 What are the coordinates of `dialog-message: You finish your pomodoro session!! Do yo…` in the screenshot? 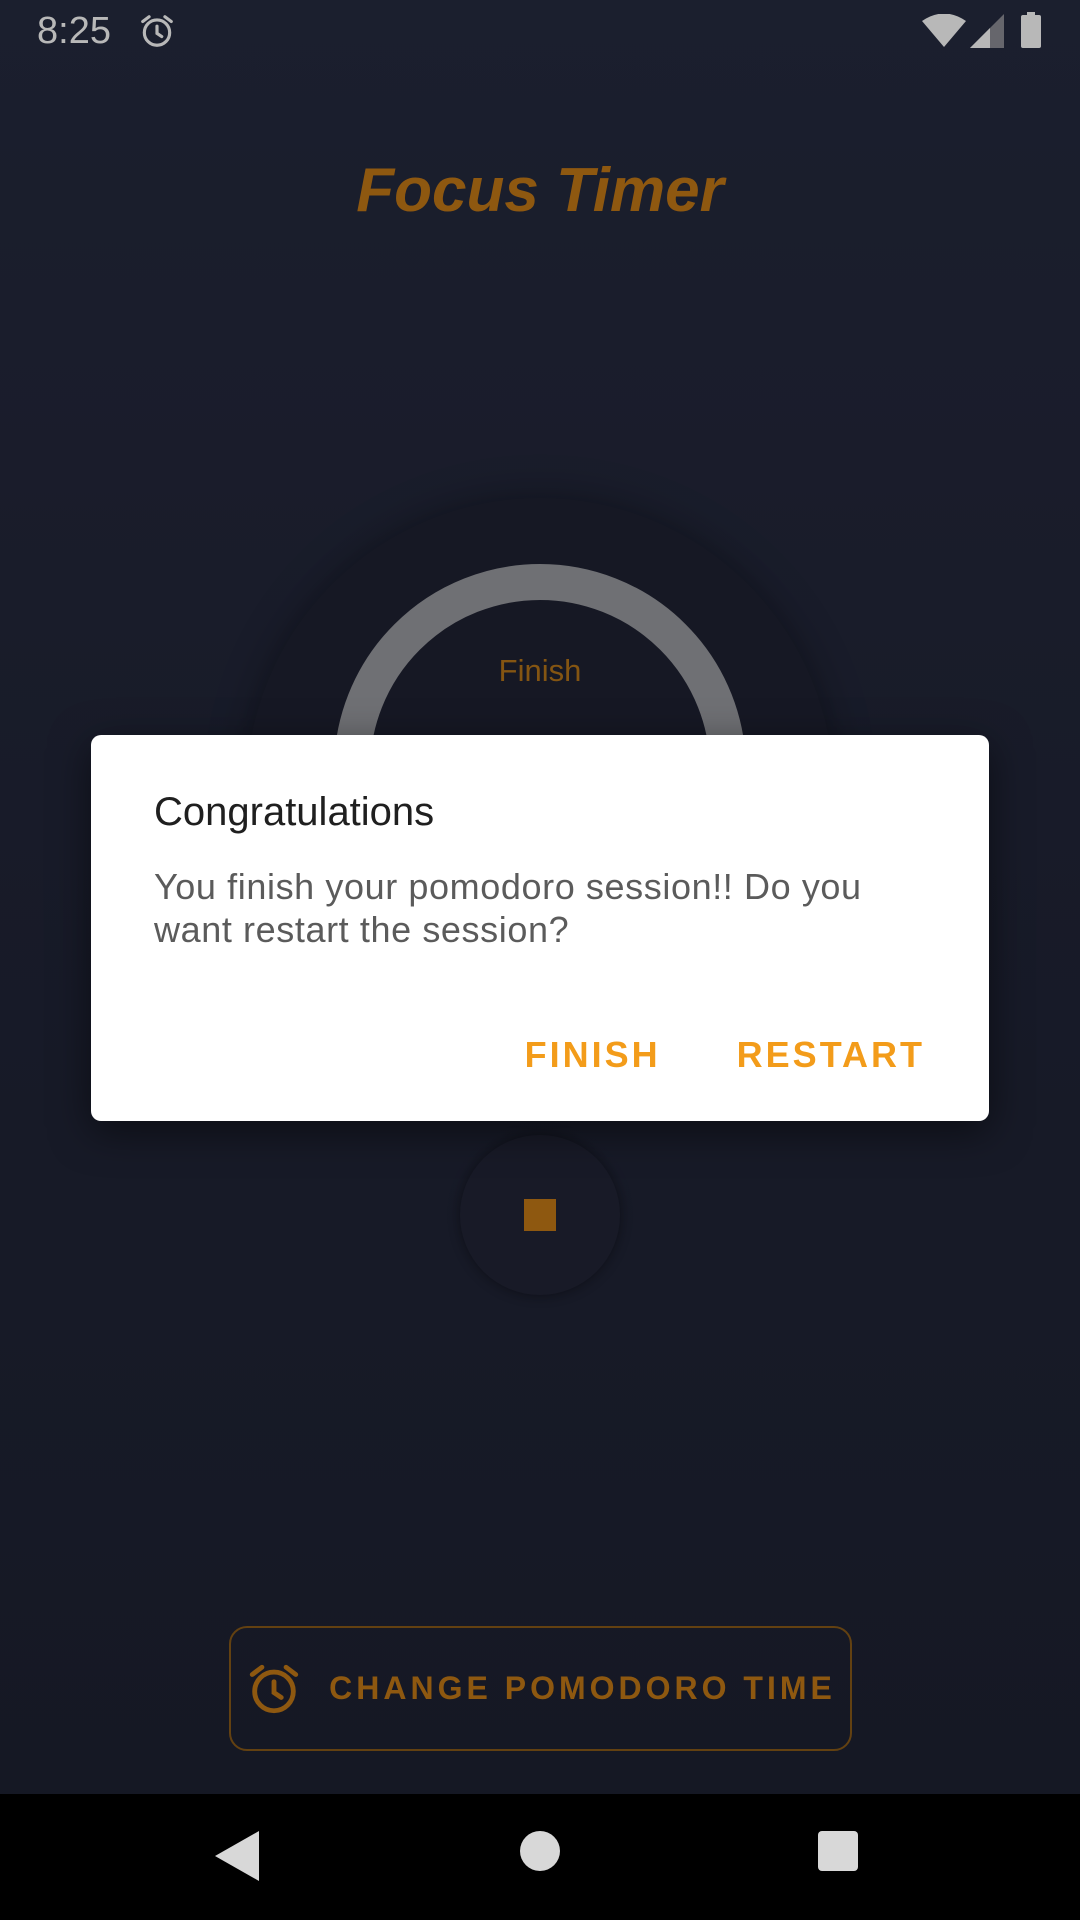 It's located at (508, 908).